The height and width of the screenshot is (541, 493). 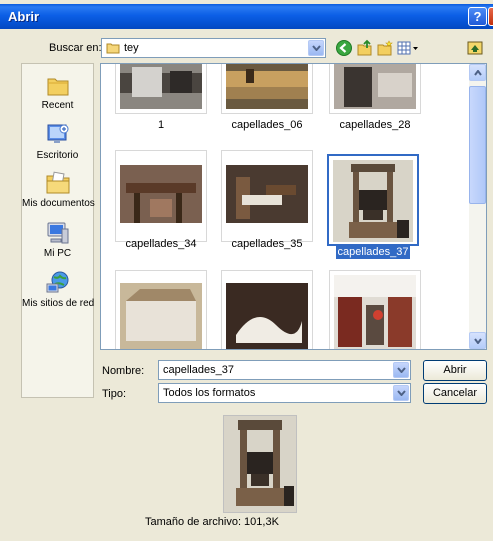 I want to click on file-name: capellades_34, so click(x=161, y=244).